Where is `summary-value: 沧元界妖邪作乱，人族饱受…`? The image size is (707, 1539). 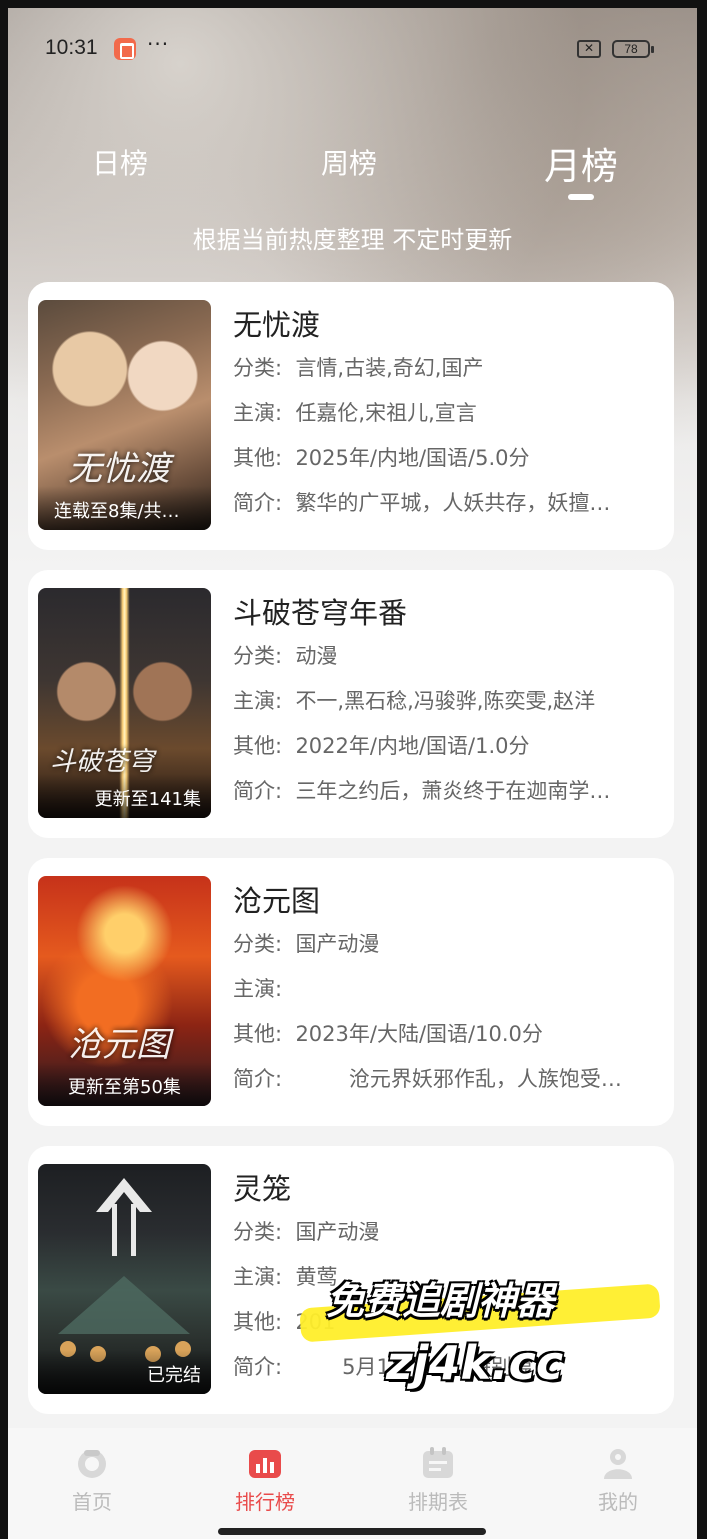 summary-value: 沧元界妖邪作乱，人族饱受… is located at coordinates (458, 1079).